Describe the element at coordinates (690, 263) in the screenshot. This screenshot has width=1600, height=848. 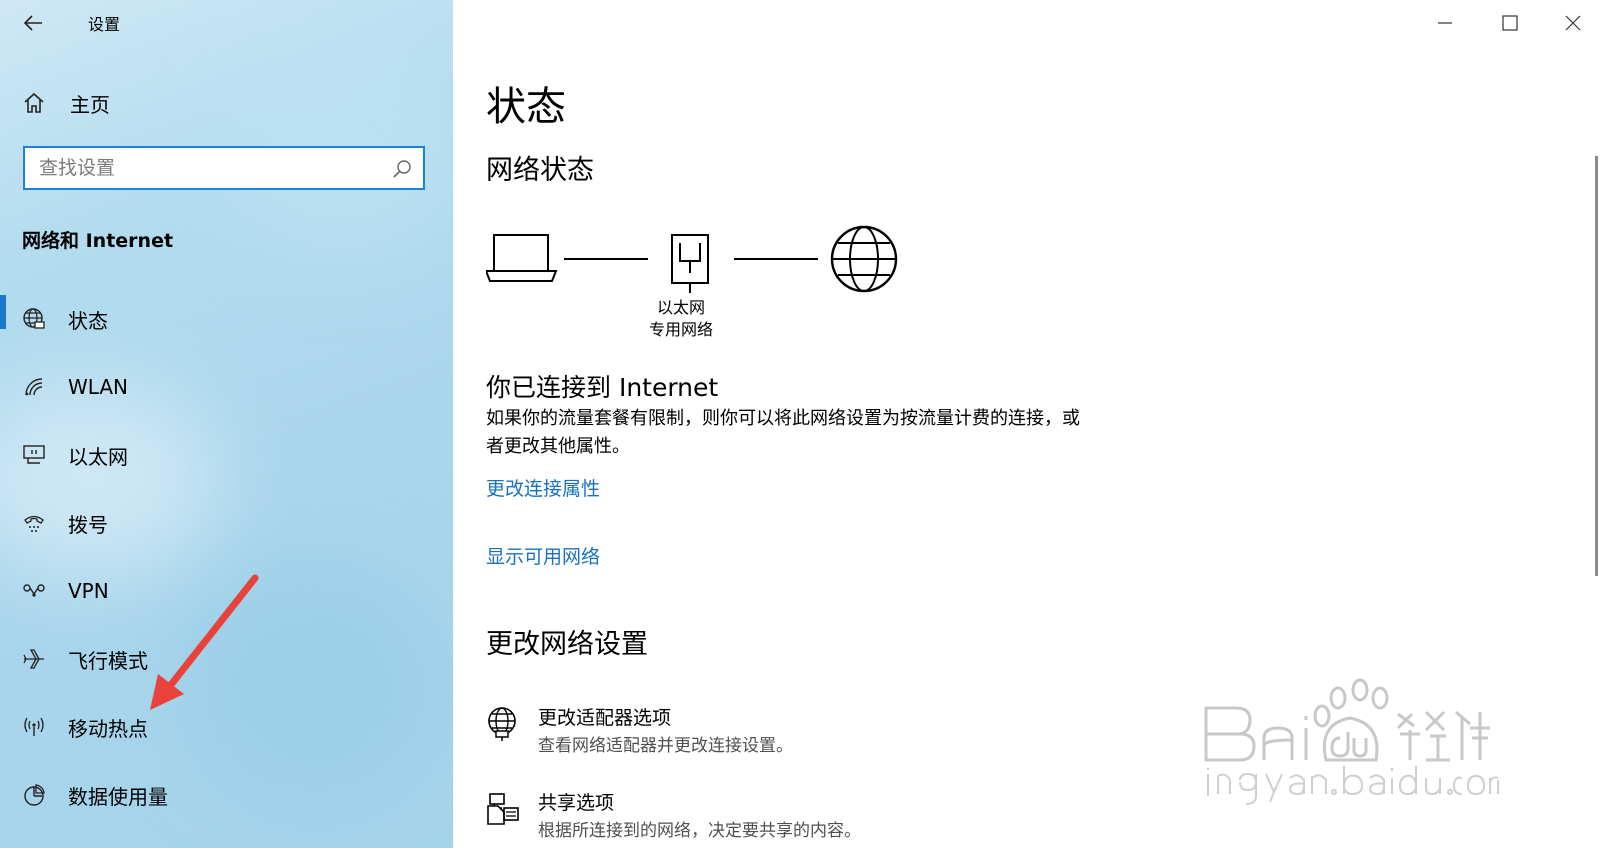
I see `ethernet-port-icon` at that location.